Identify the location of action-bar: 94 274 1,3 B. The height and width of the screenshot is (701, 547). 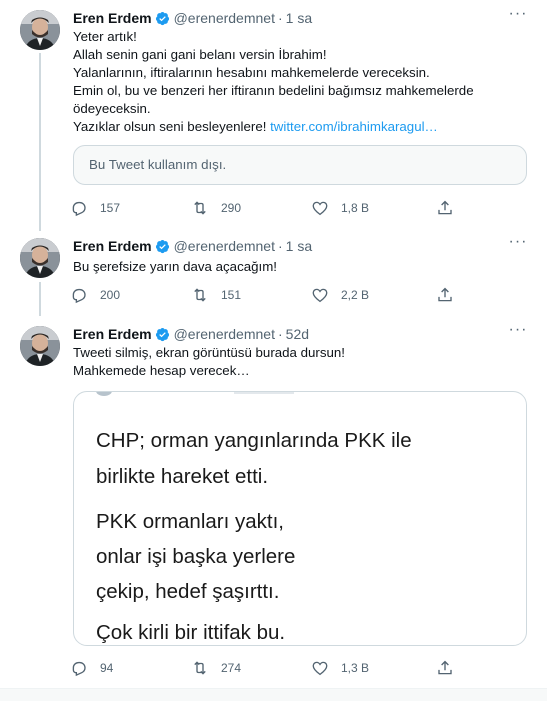
(270, 668).